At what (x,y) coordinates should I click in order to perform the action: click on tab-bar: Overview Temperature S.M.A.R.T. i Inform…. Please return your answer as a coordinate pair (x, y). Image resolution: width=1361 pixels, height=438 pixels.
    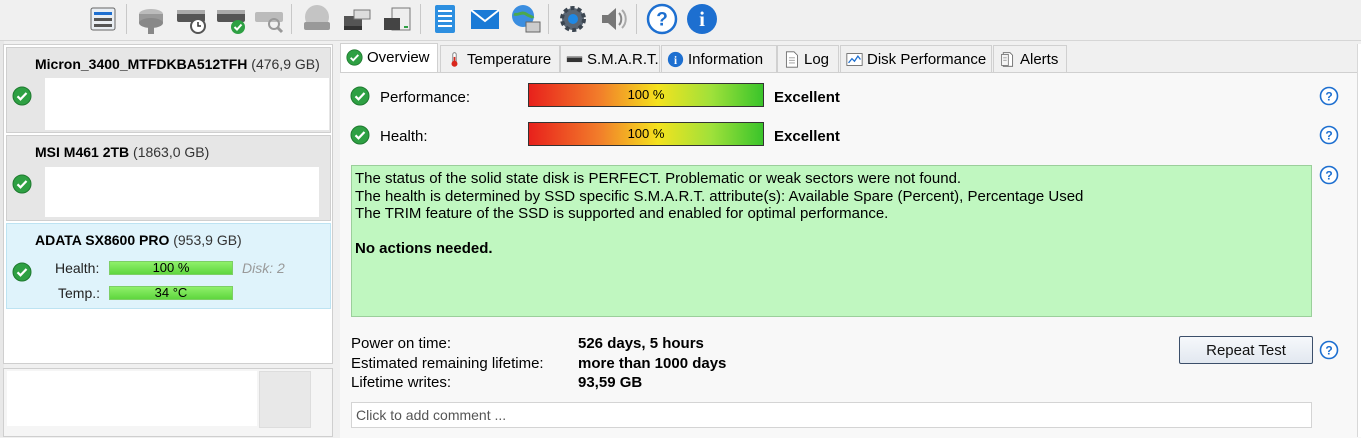
    Looking at the image, I should click on (850, 57).